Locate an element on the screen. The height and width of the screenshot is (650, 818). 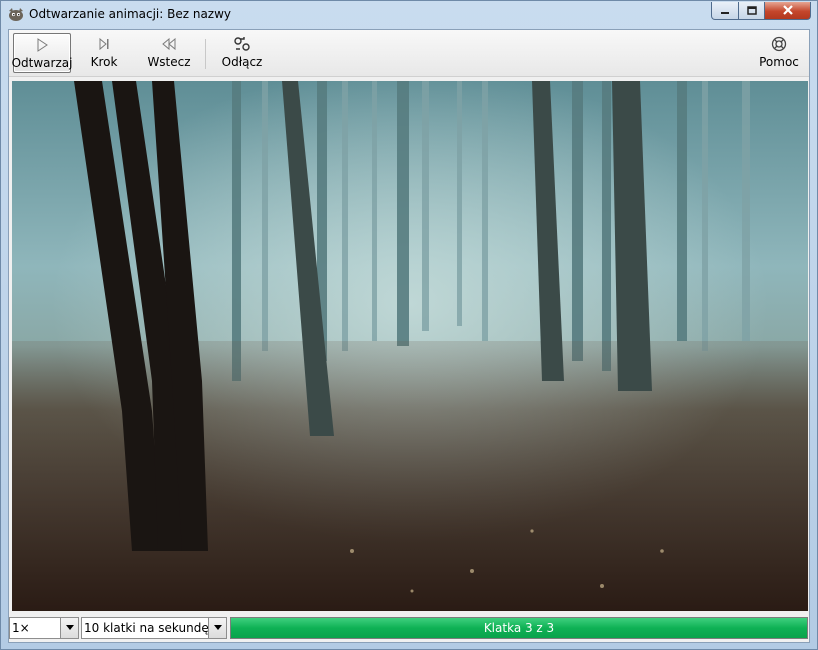
close-button is located at coordinates (788, 11).